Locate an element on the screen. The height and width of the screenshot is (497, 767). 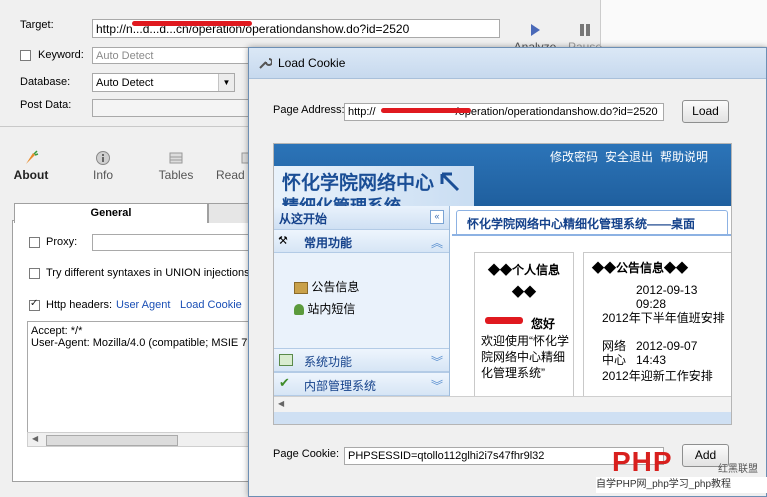
database-value: Auto Detect is located at coordinates (125, 83).